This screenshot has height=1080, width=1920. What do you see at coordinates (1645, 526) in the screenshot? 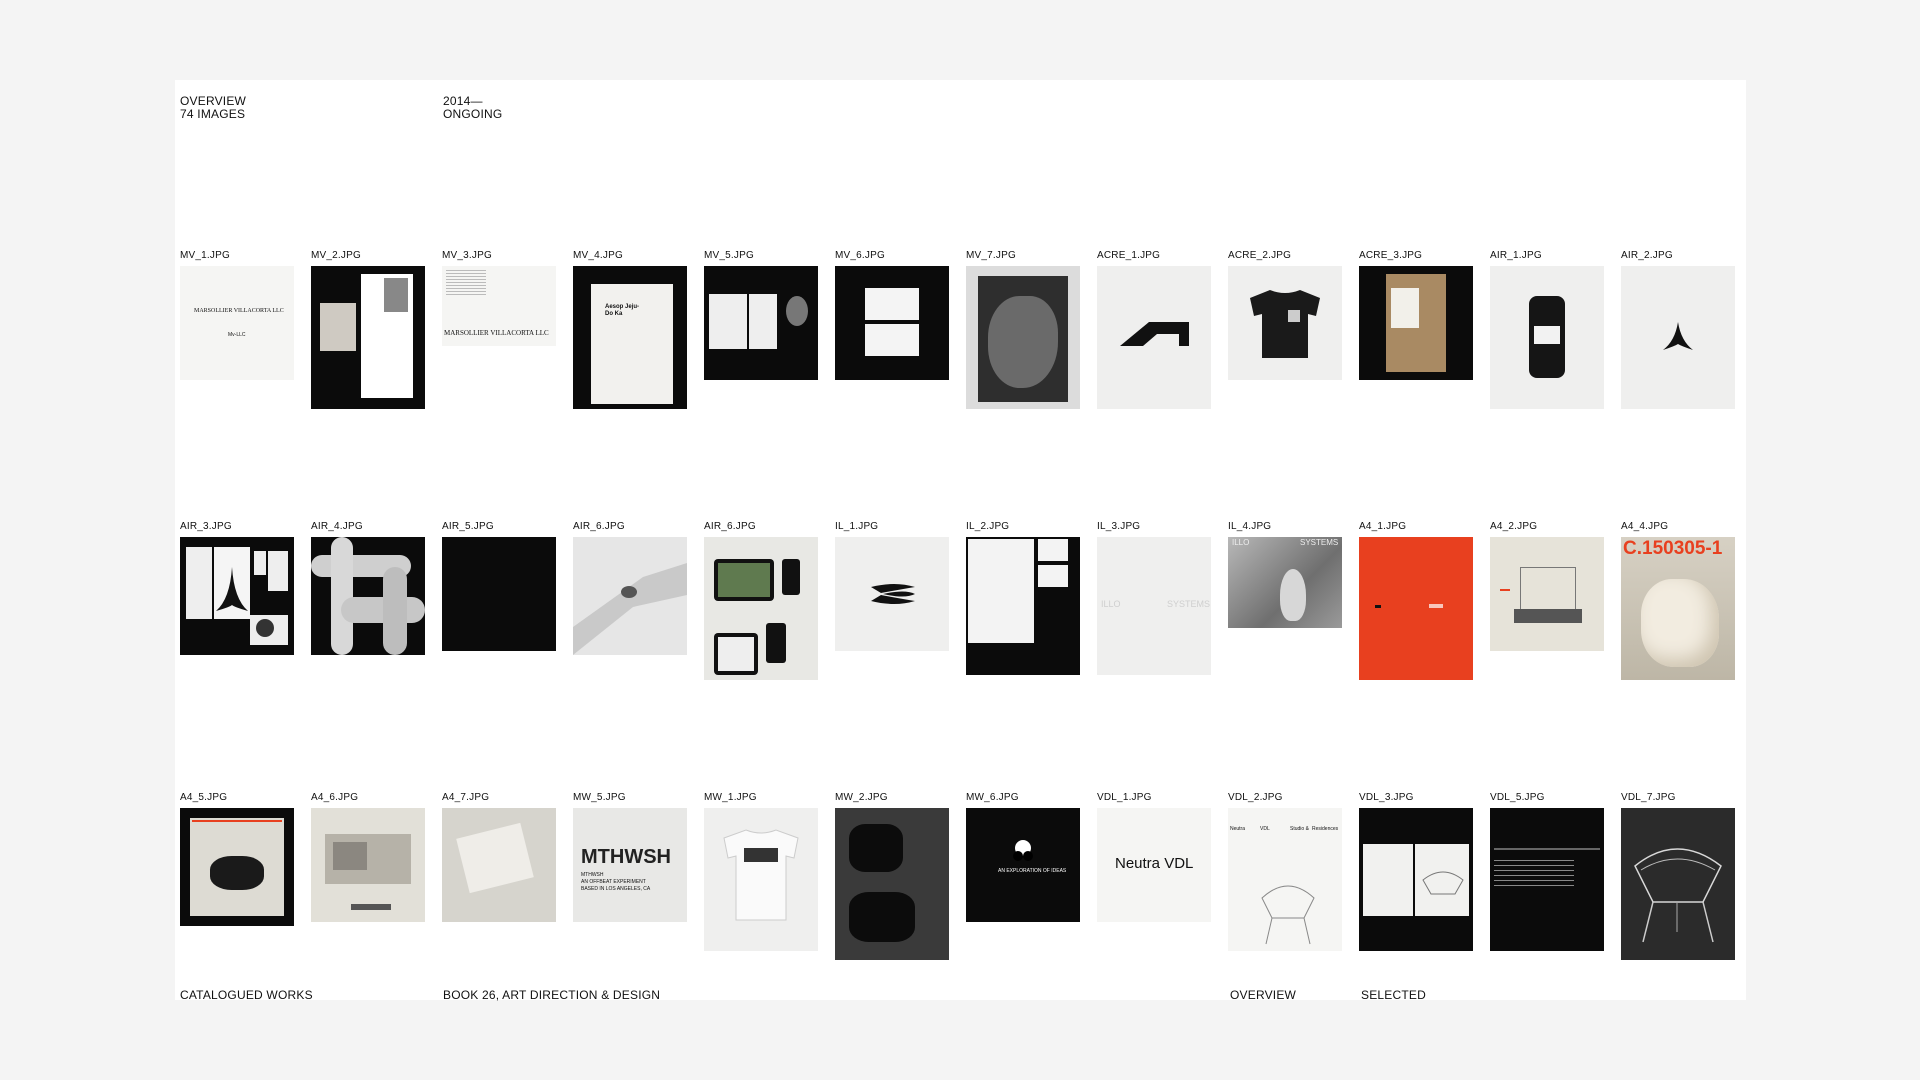
I see `image-filename: A4_4.JPG` at bounding box center [1645, 526].